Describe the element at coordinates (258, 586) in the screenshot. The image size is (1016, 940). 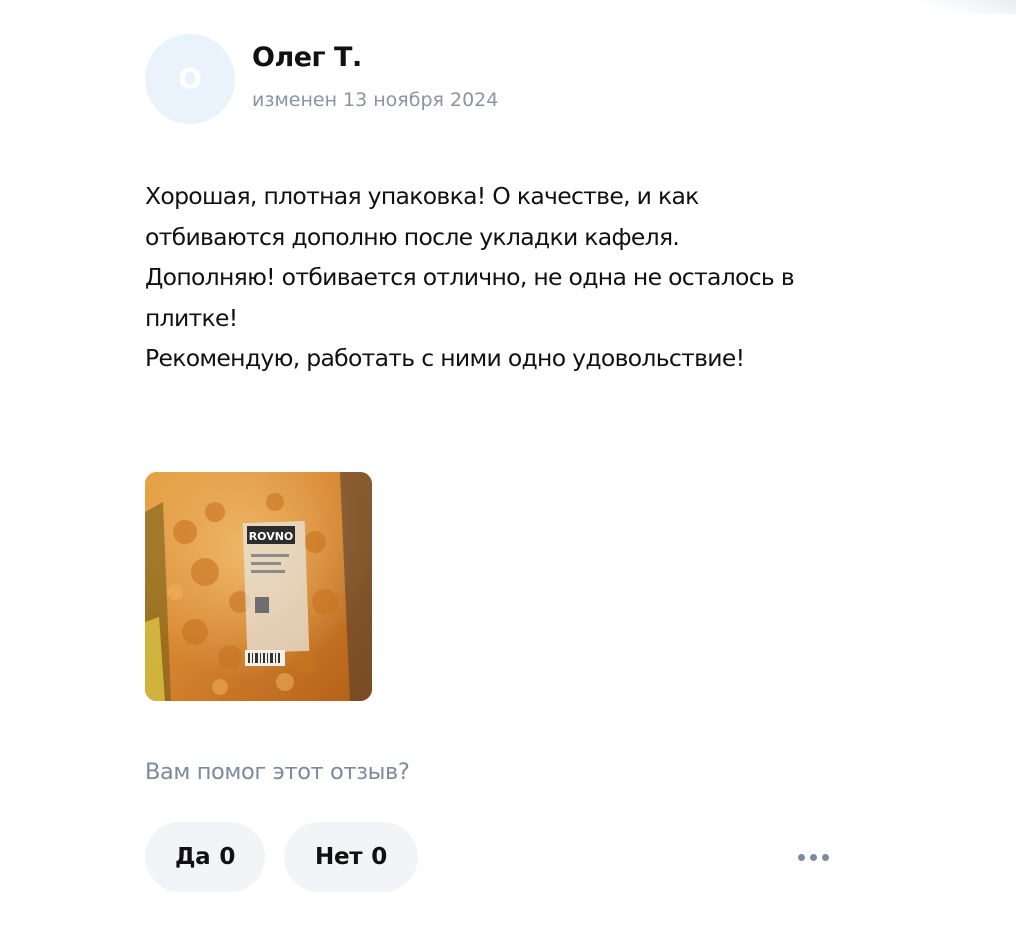
I see `review-photo: ROVNO` at that location.